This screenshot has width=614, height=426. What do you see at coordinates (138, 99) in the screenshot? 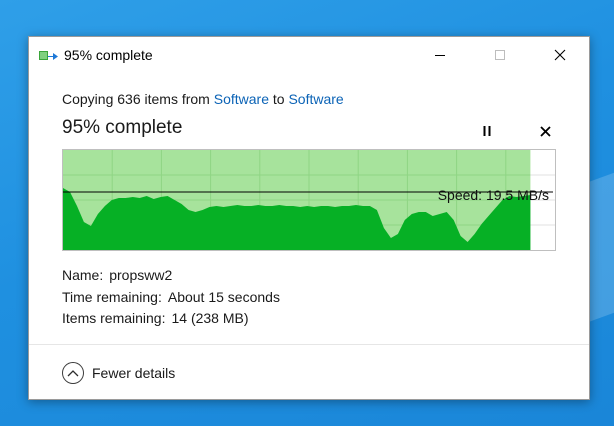
I see `copy-prefix-text: Copying 636 items from` at bounding box center [138, 99].